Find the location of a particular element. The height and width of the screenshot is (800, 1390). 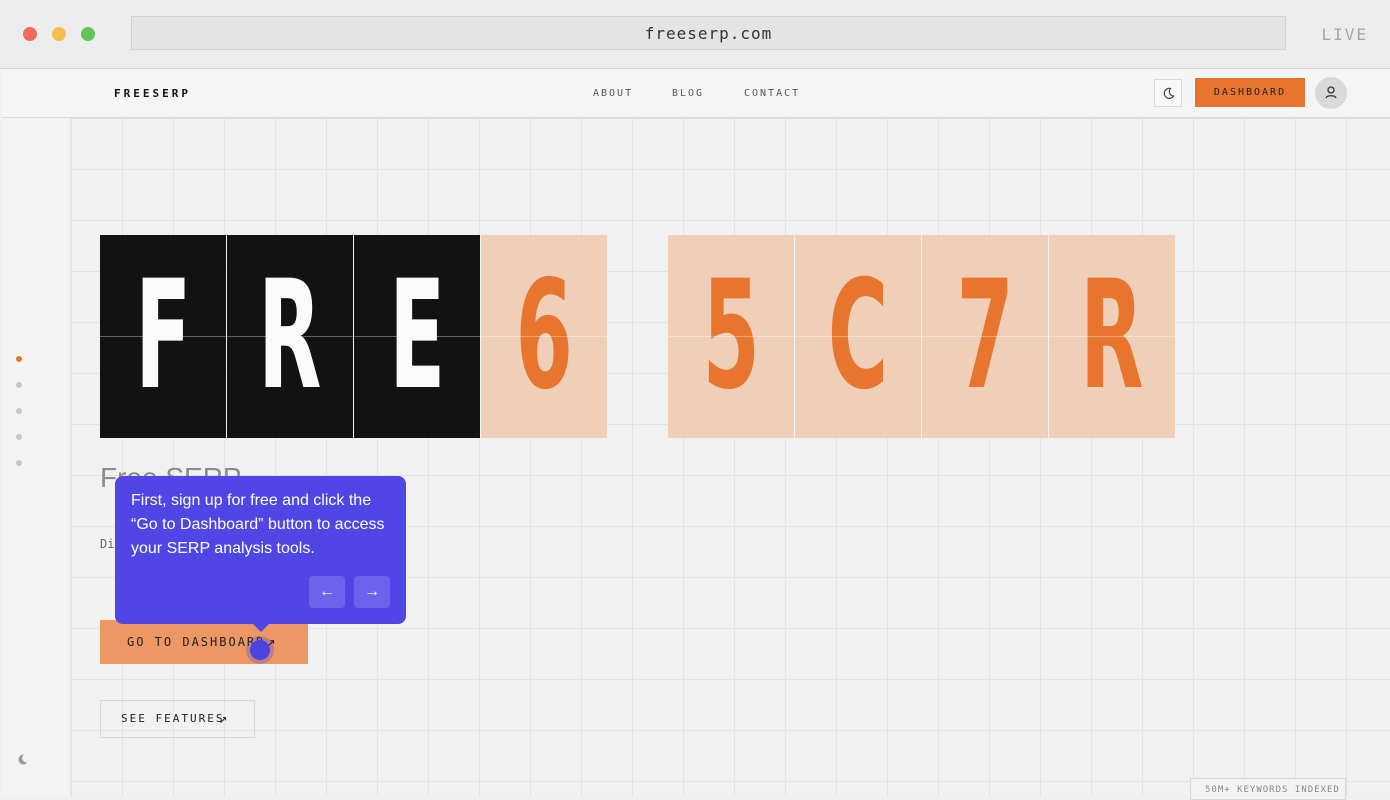

close-window-button is located at coordinates (30, 34).